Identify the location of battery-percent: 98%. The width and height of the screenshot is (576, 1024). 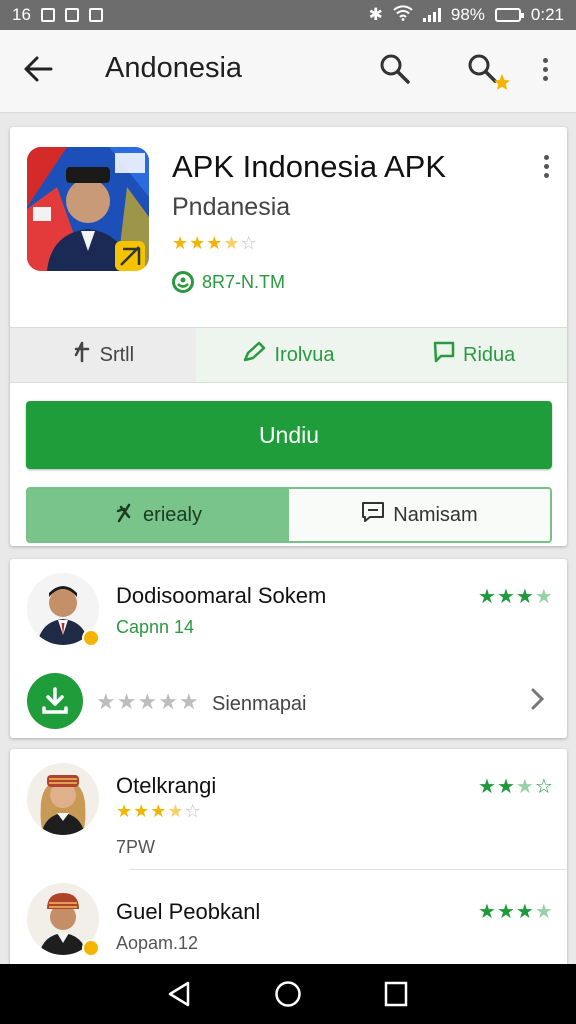
(467, 14).